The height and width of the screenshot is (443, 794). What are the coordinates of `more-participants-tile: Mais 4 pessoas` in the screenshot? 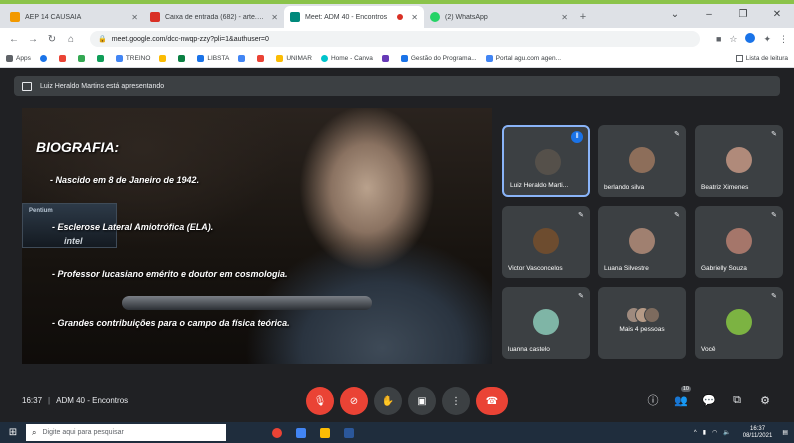 It's located at (642, 323).